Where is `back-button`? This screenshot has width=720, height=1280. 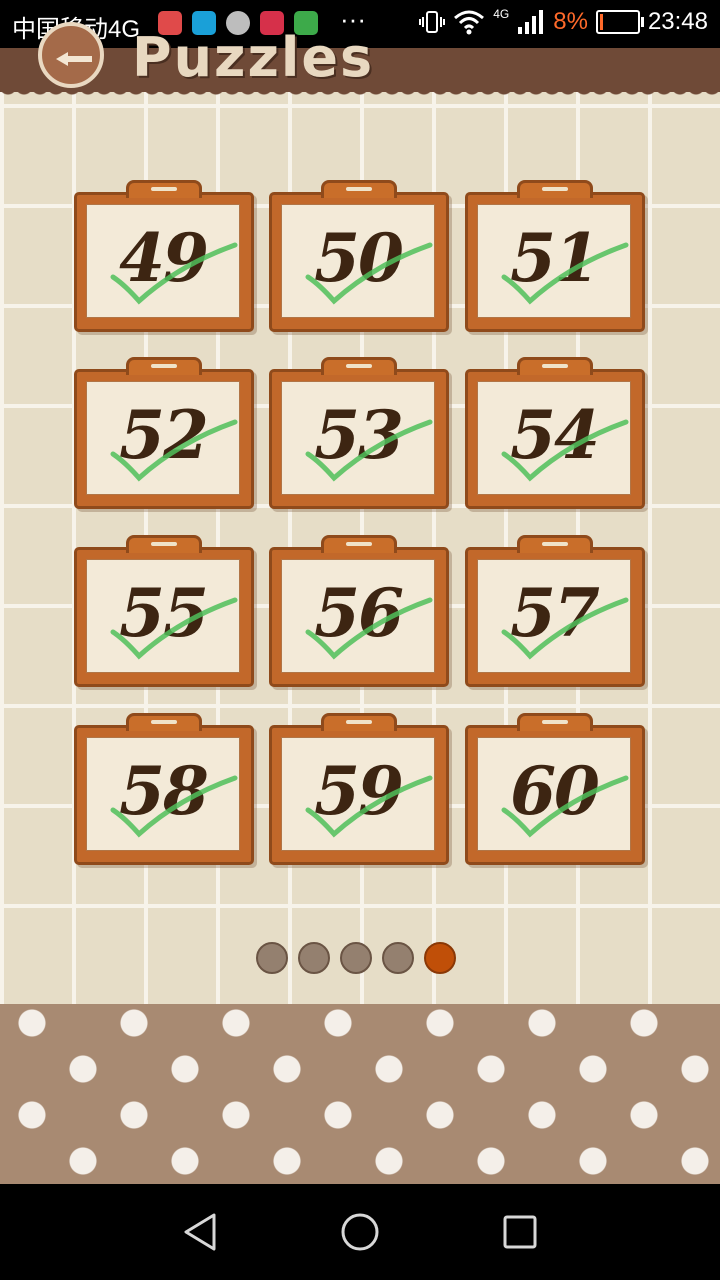
back-button is located at coordinates (71, 55).